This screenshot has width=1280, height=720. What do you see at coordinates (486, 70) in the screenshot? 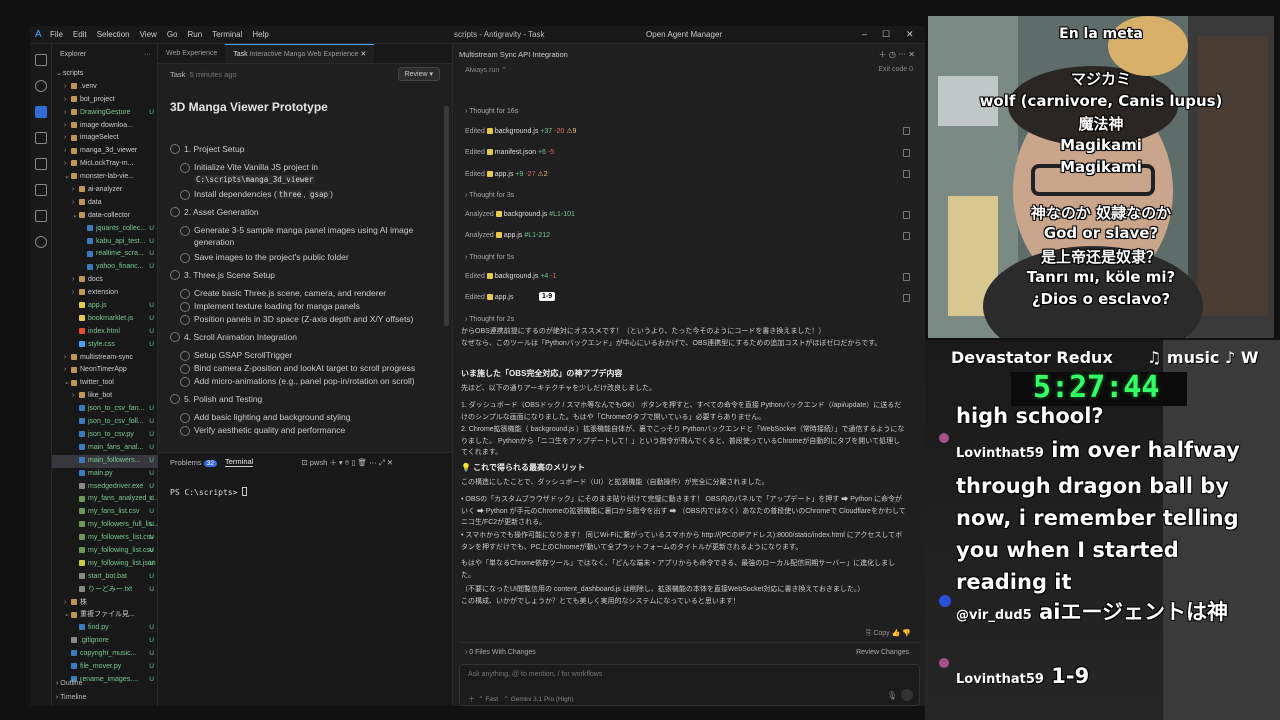
I see `always-run-toggle: Always run ⌃` at bounding box center [486, 70].